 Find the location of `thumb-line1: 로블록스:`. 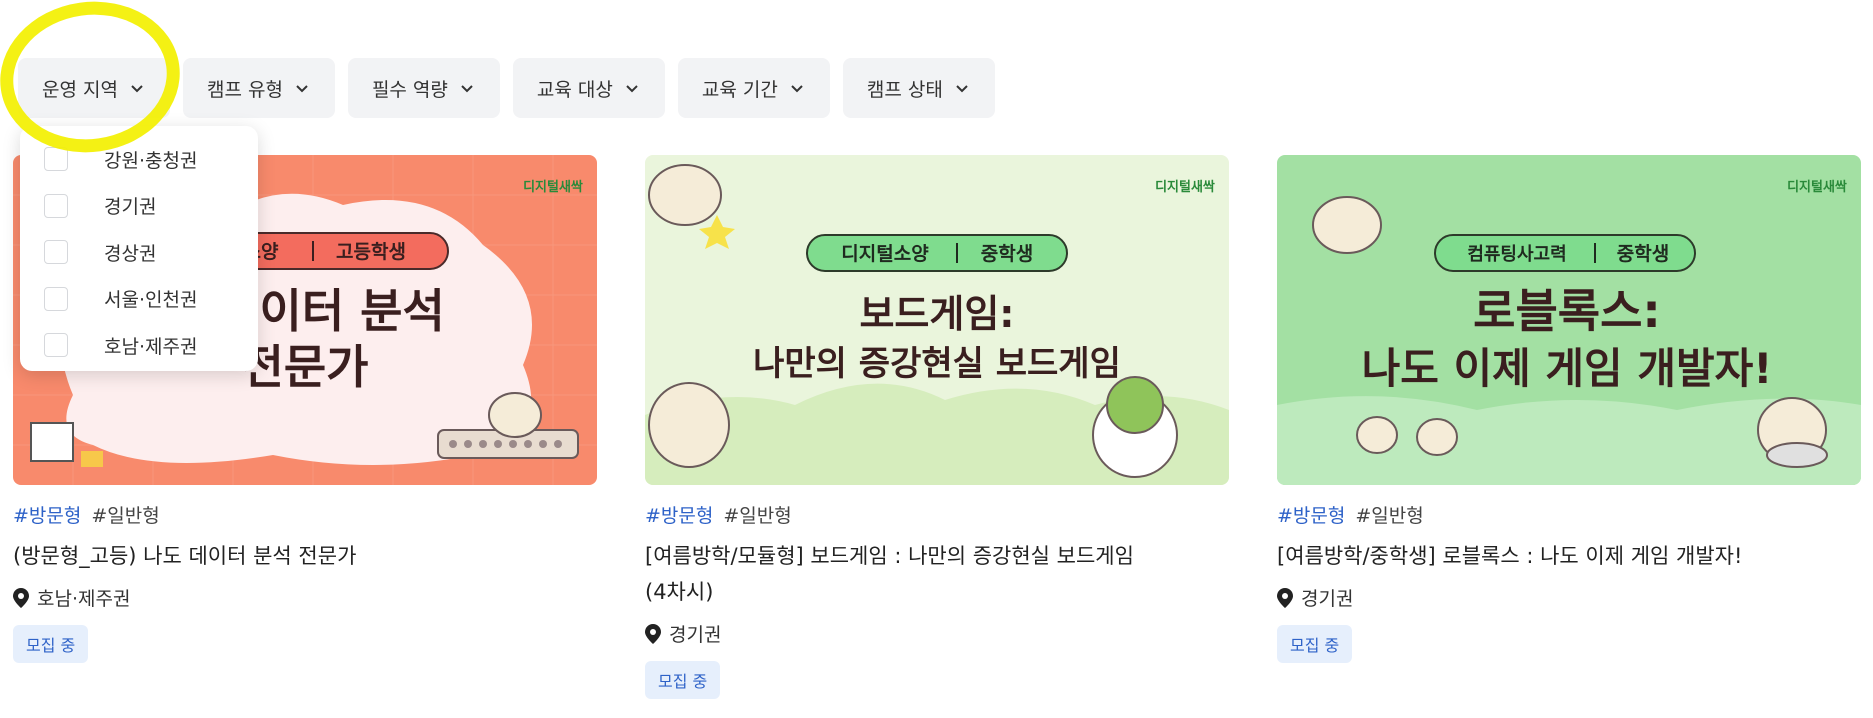

thumb-line1: 로블록스: is located at coordinates (1567, 311).